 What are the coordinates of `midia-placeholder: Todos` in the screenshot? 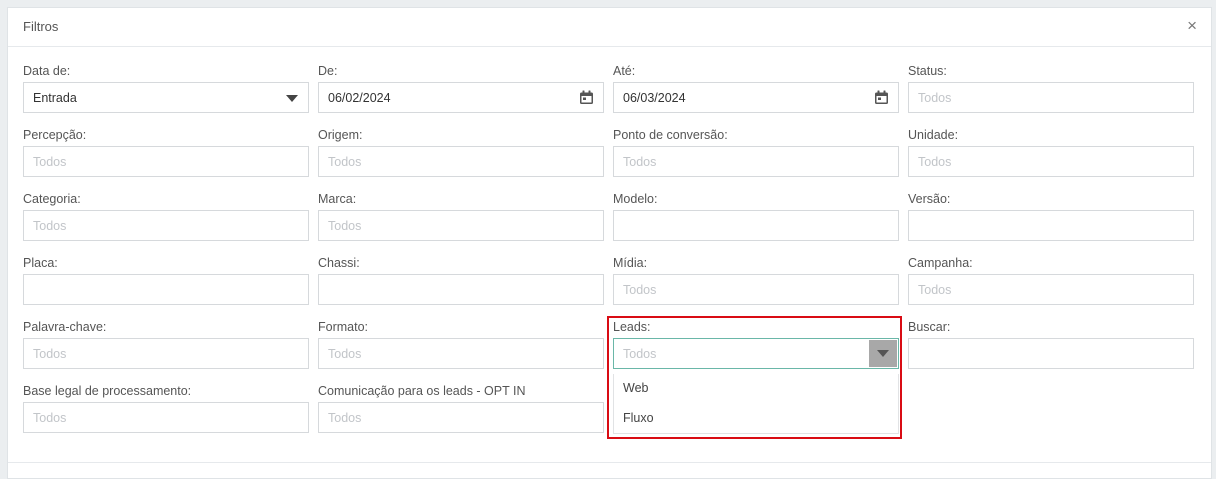 It's located at (640, 290).